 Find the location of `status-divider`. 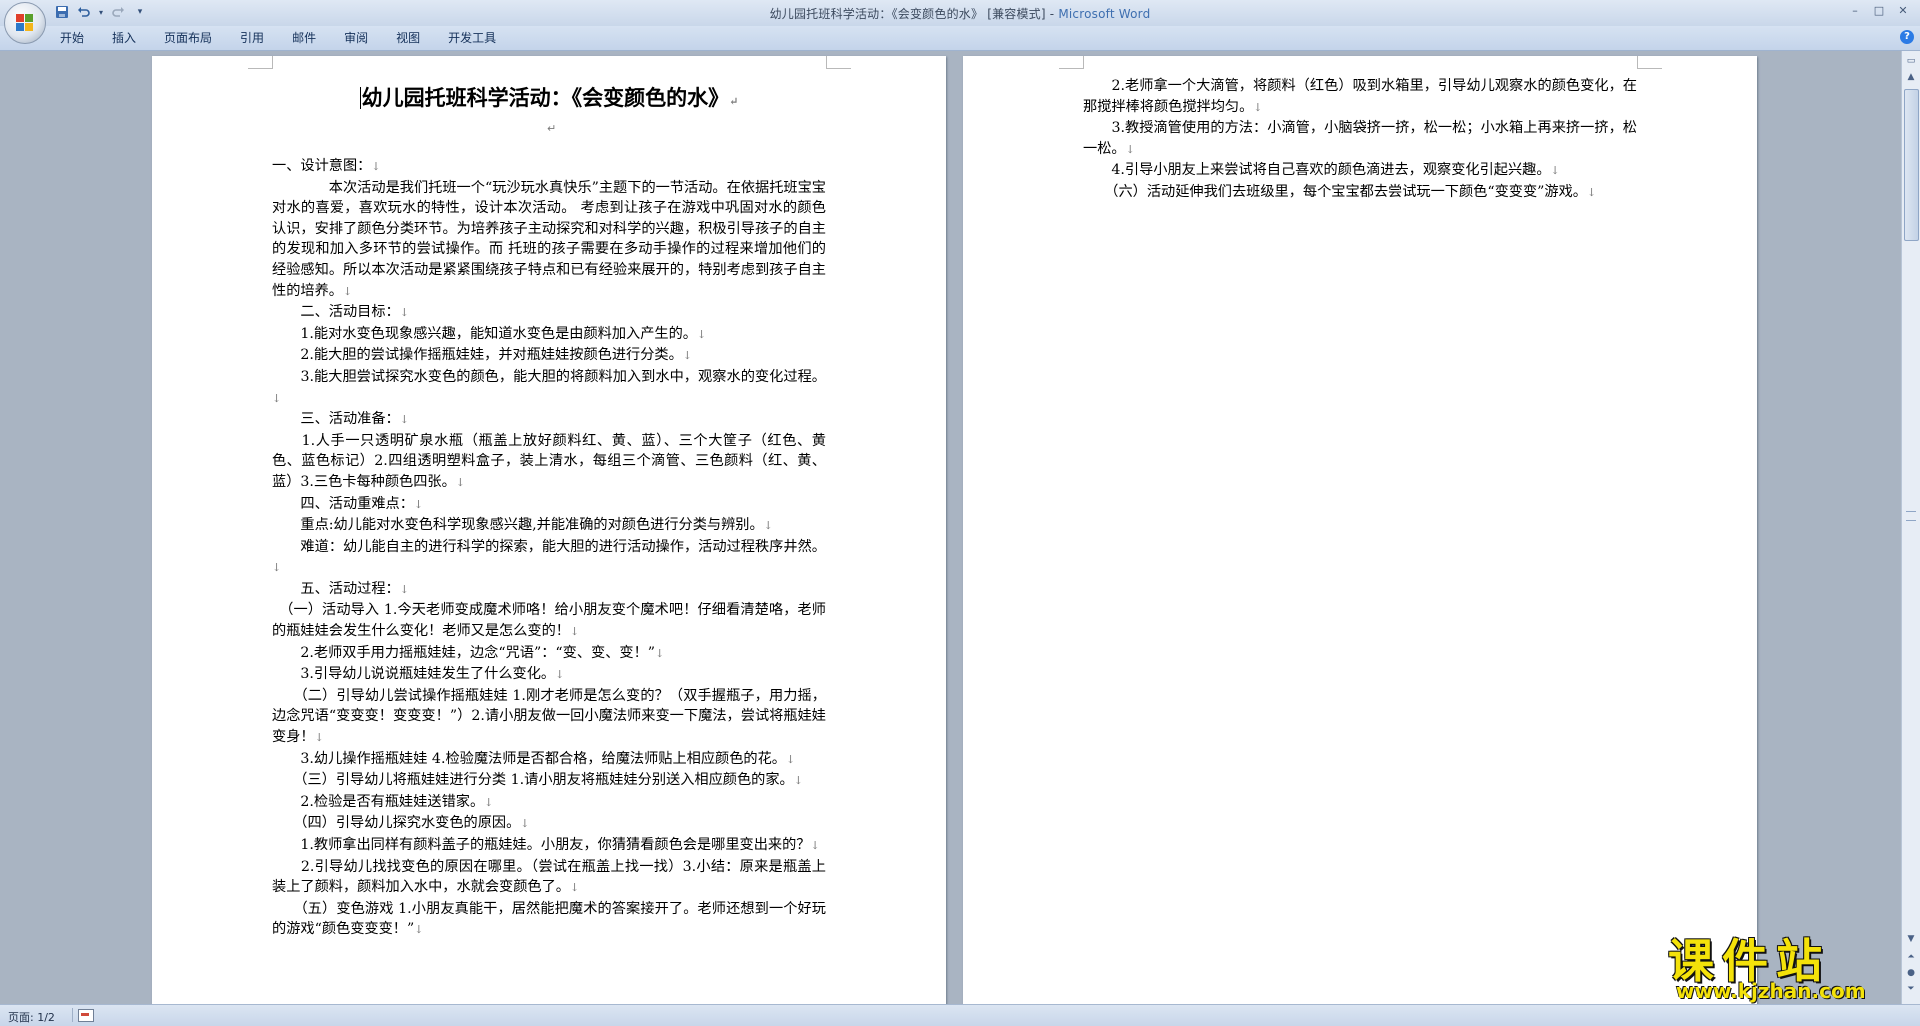

status-divider is located at coordinates (72, 1015).